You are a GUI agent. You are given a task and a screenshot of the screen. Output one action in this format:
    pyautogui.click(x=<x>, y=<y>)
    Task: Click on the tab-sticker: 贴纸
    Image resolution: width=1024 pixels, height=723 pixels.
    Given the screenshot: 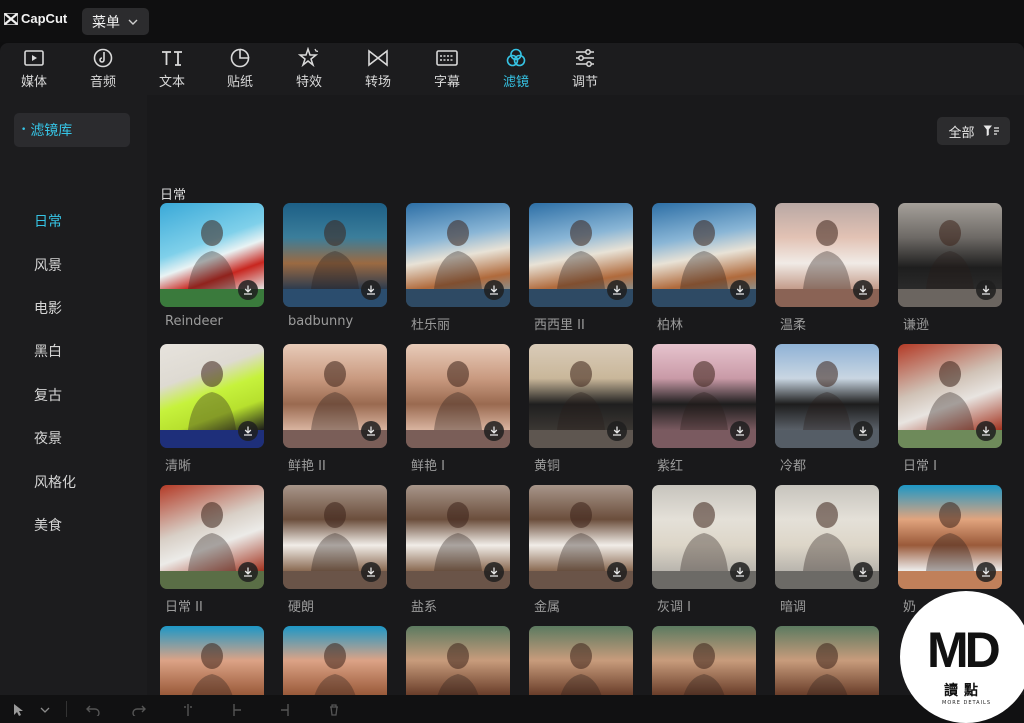 What is the action you would take?
    pyautogui.click(x=240, y=70)
    